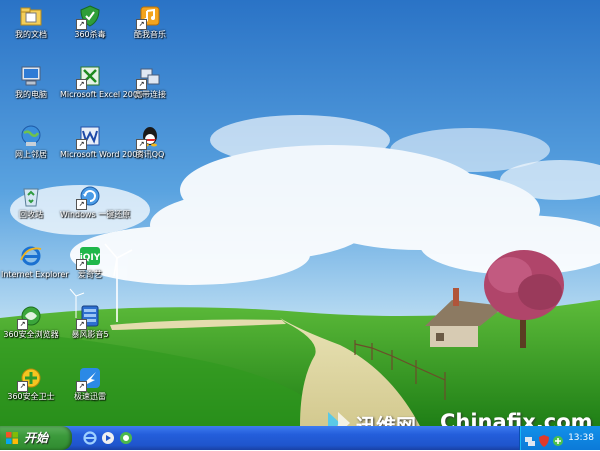  I want to click on iqiyi-icon: iQIY ↗, so click(89, 257).